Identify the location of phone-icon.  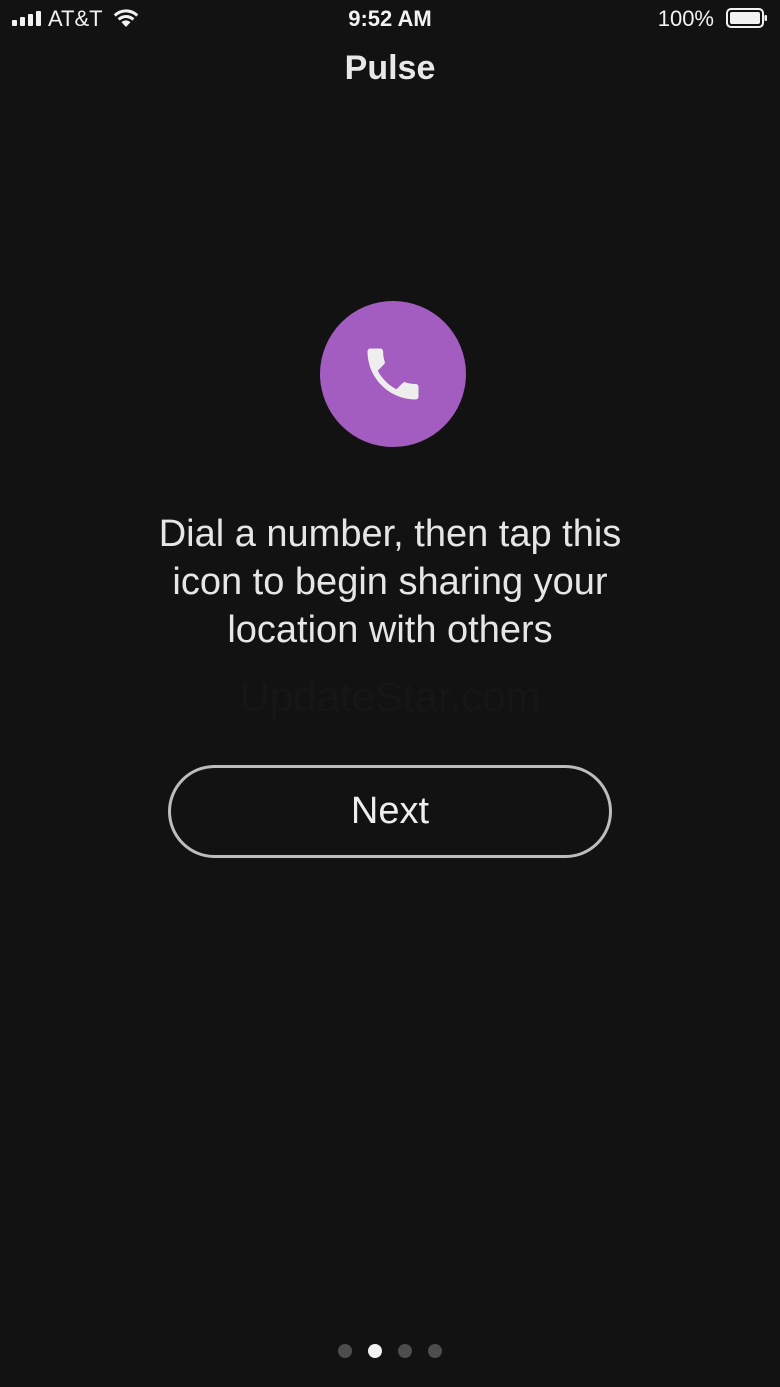
(393, 374).